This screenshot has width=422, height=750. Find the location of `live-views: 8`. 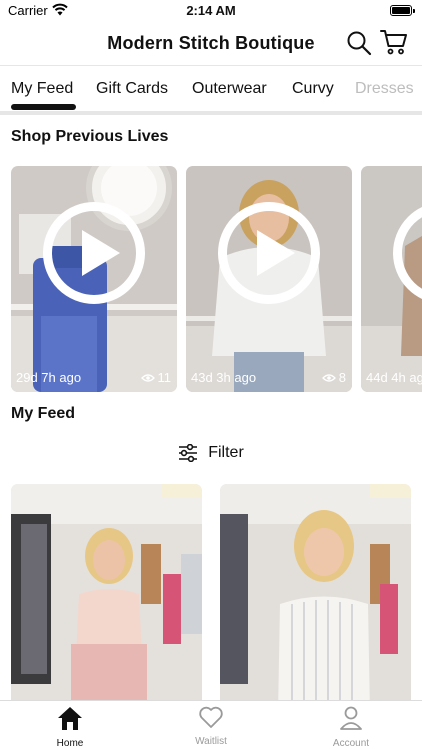

live-views: 8 is located at coordinates (333, 377).